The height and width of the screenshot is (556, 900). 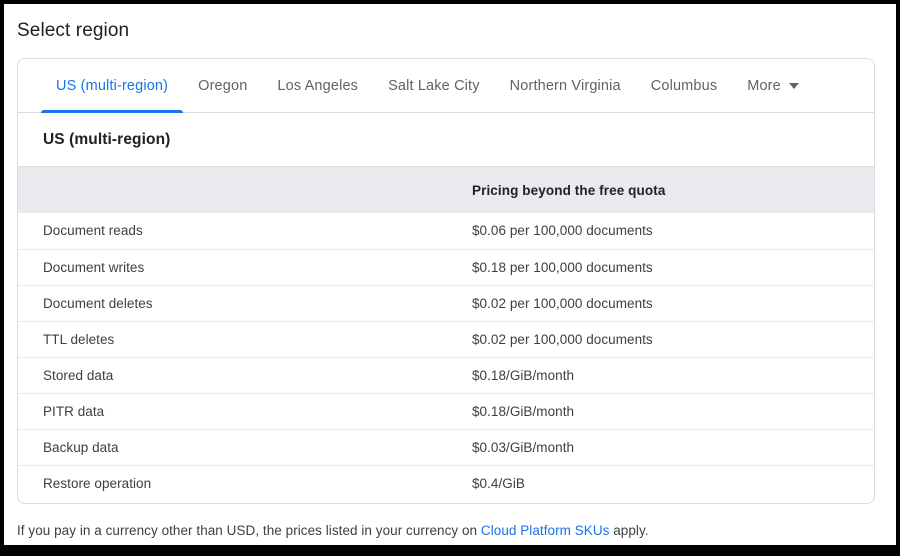 I want to click on tab-salt-lake-city: Salt Lake City, so click(x=434, y=85).